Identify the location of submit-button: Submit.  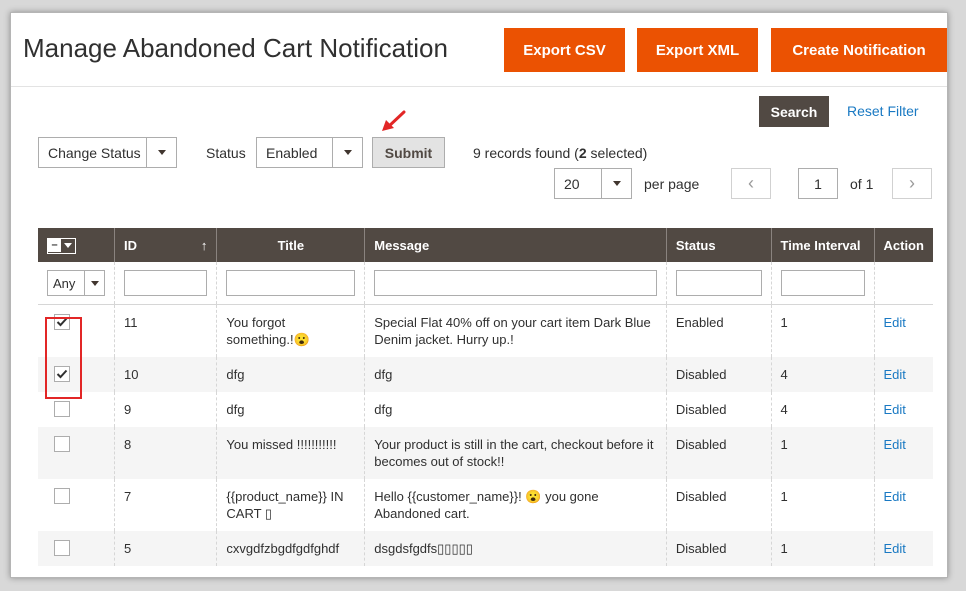
(408, 152).